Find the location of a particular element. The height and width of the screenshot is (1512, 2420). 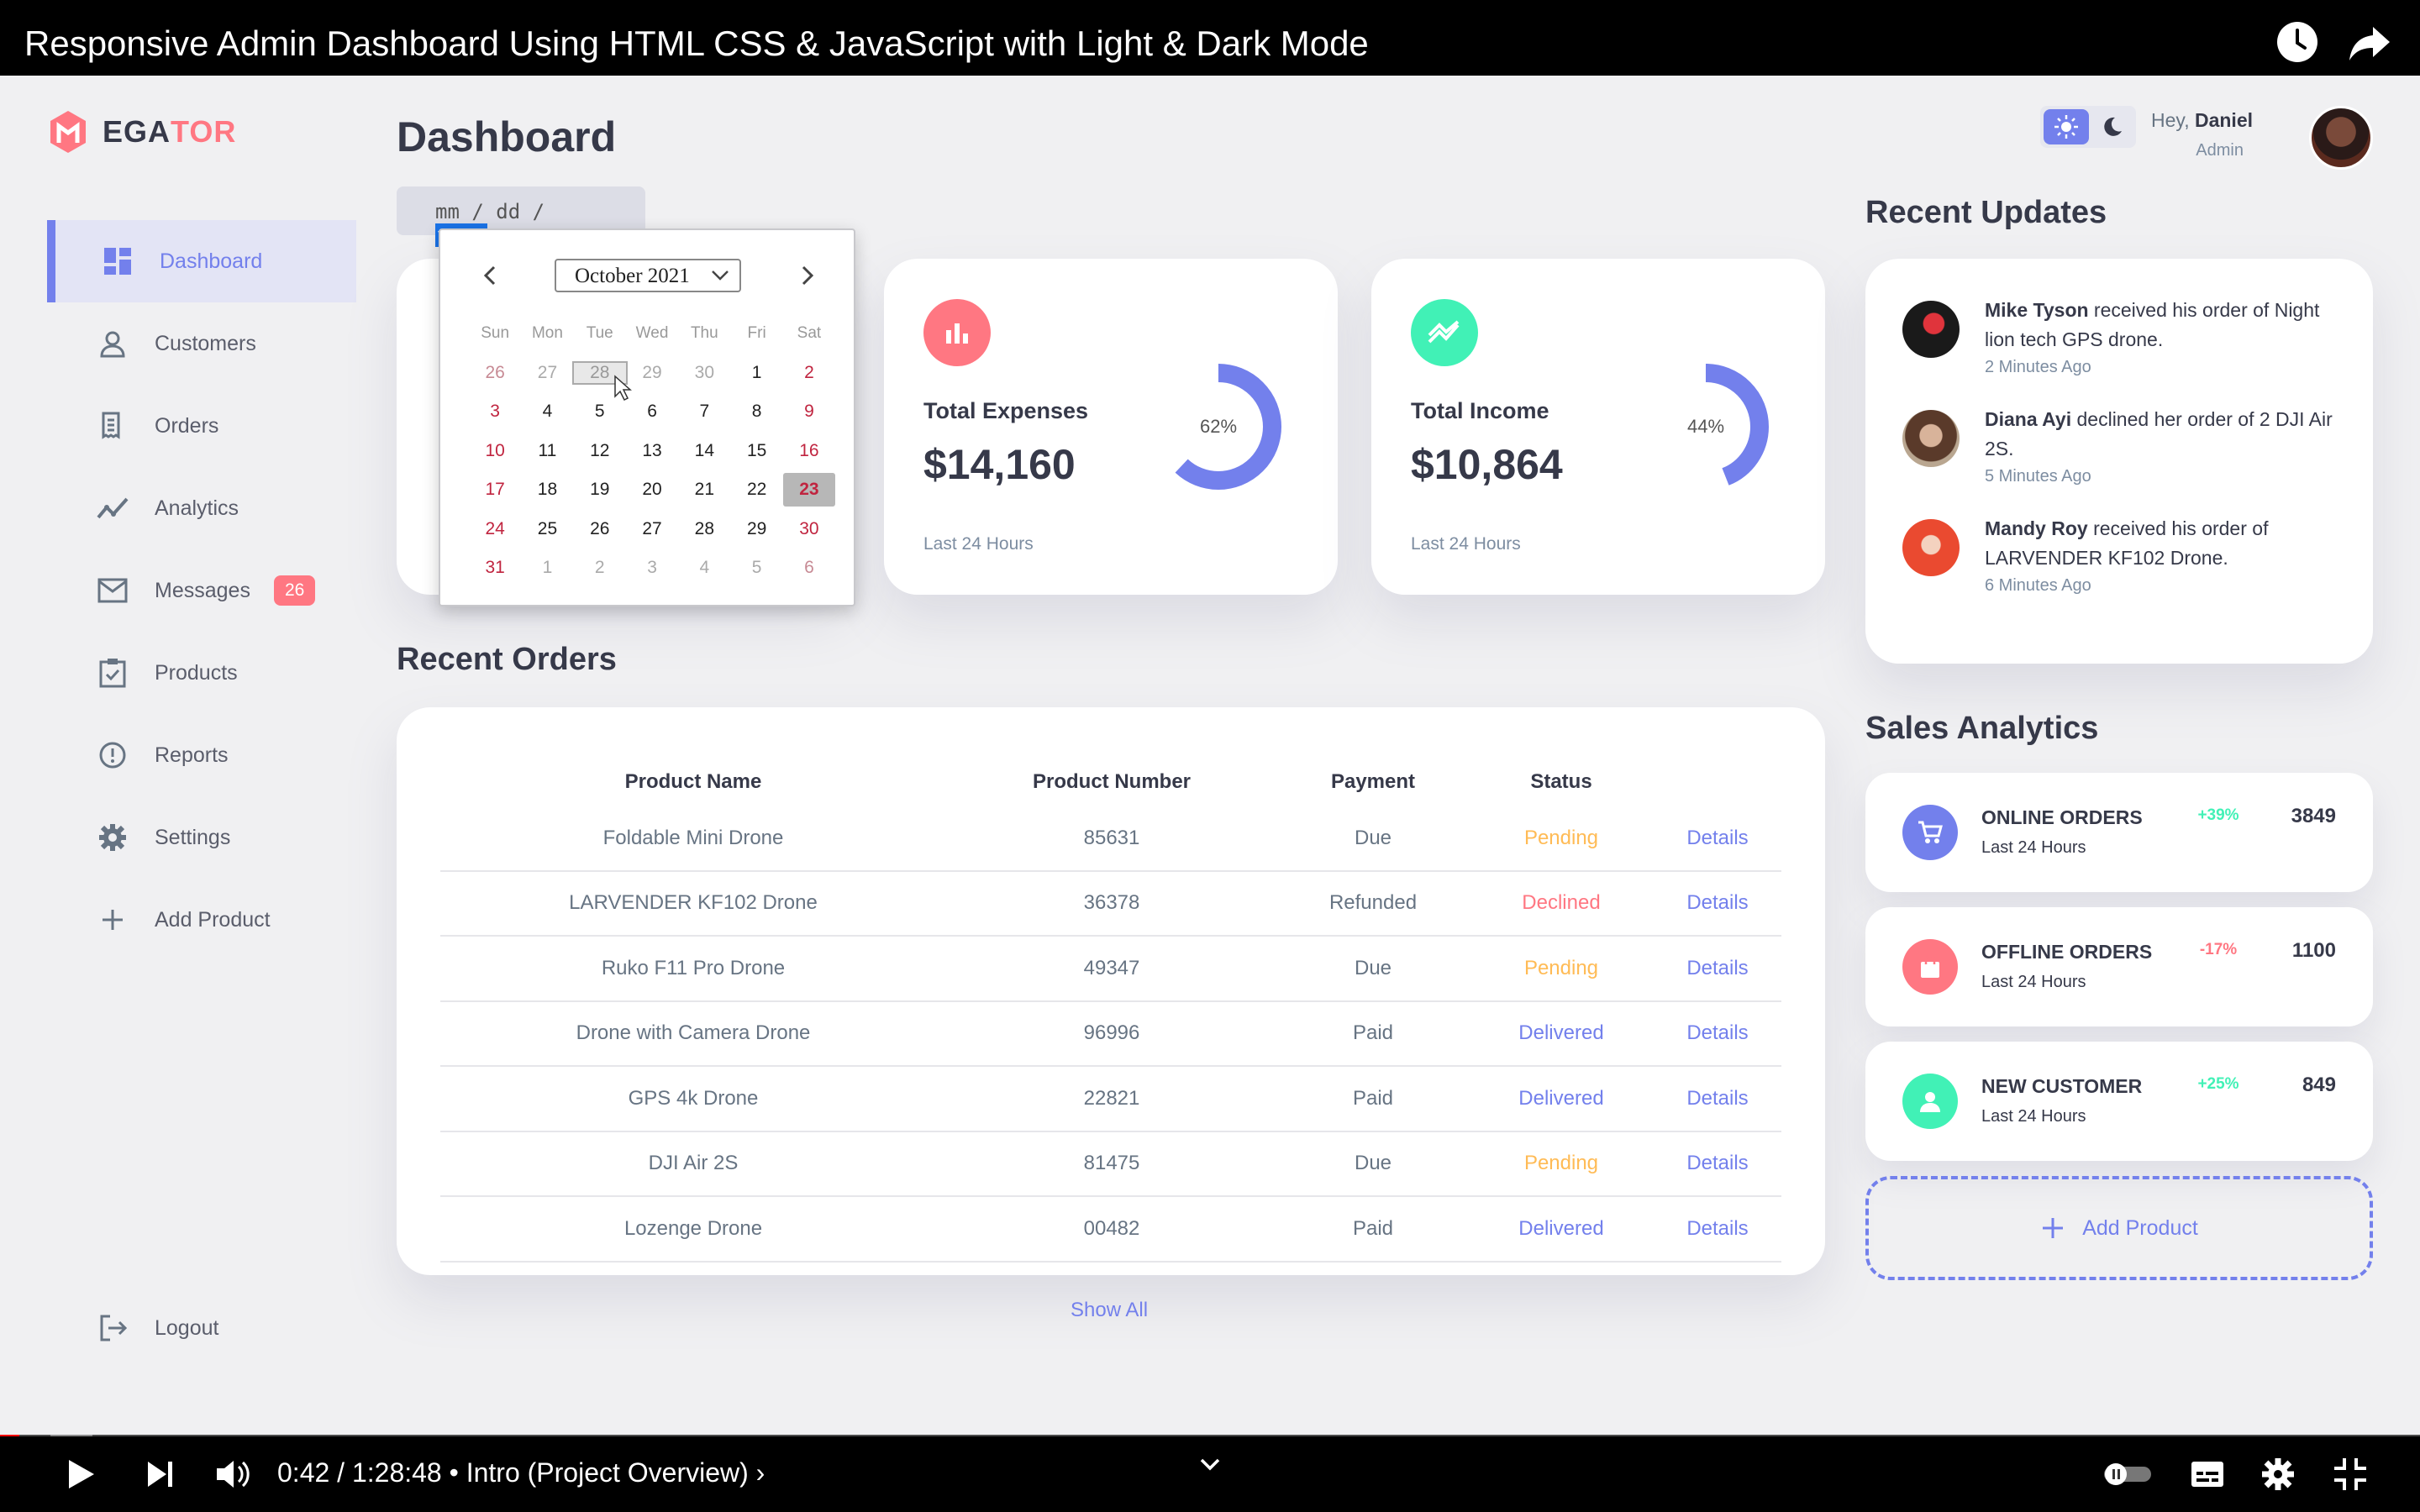

weekday-label: Sat is located at coordinates (810, 333).